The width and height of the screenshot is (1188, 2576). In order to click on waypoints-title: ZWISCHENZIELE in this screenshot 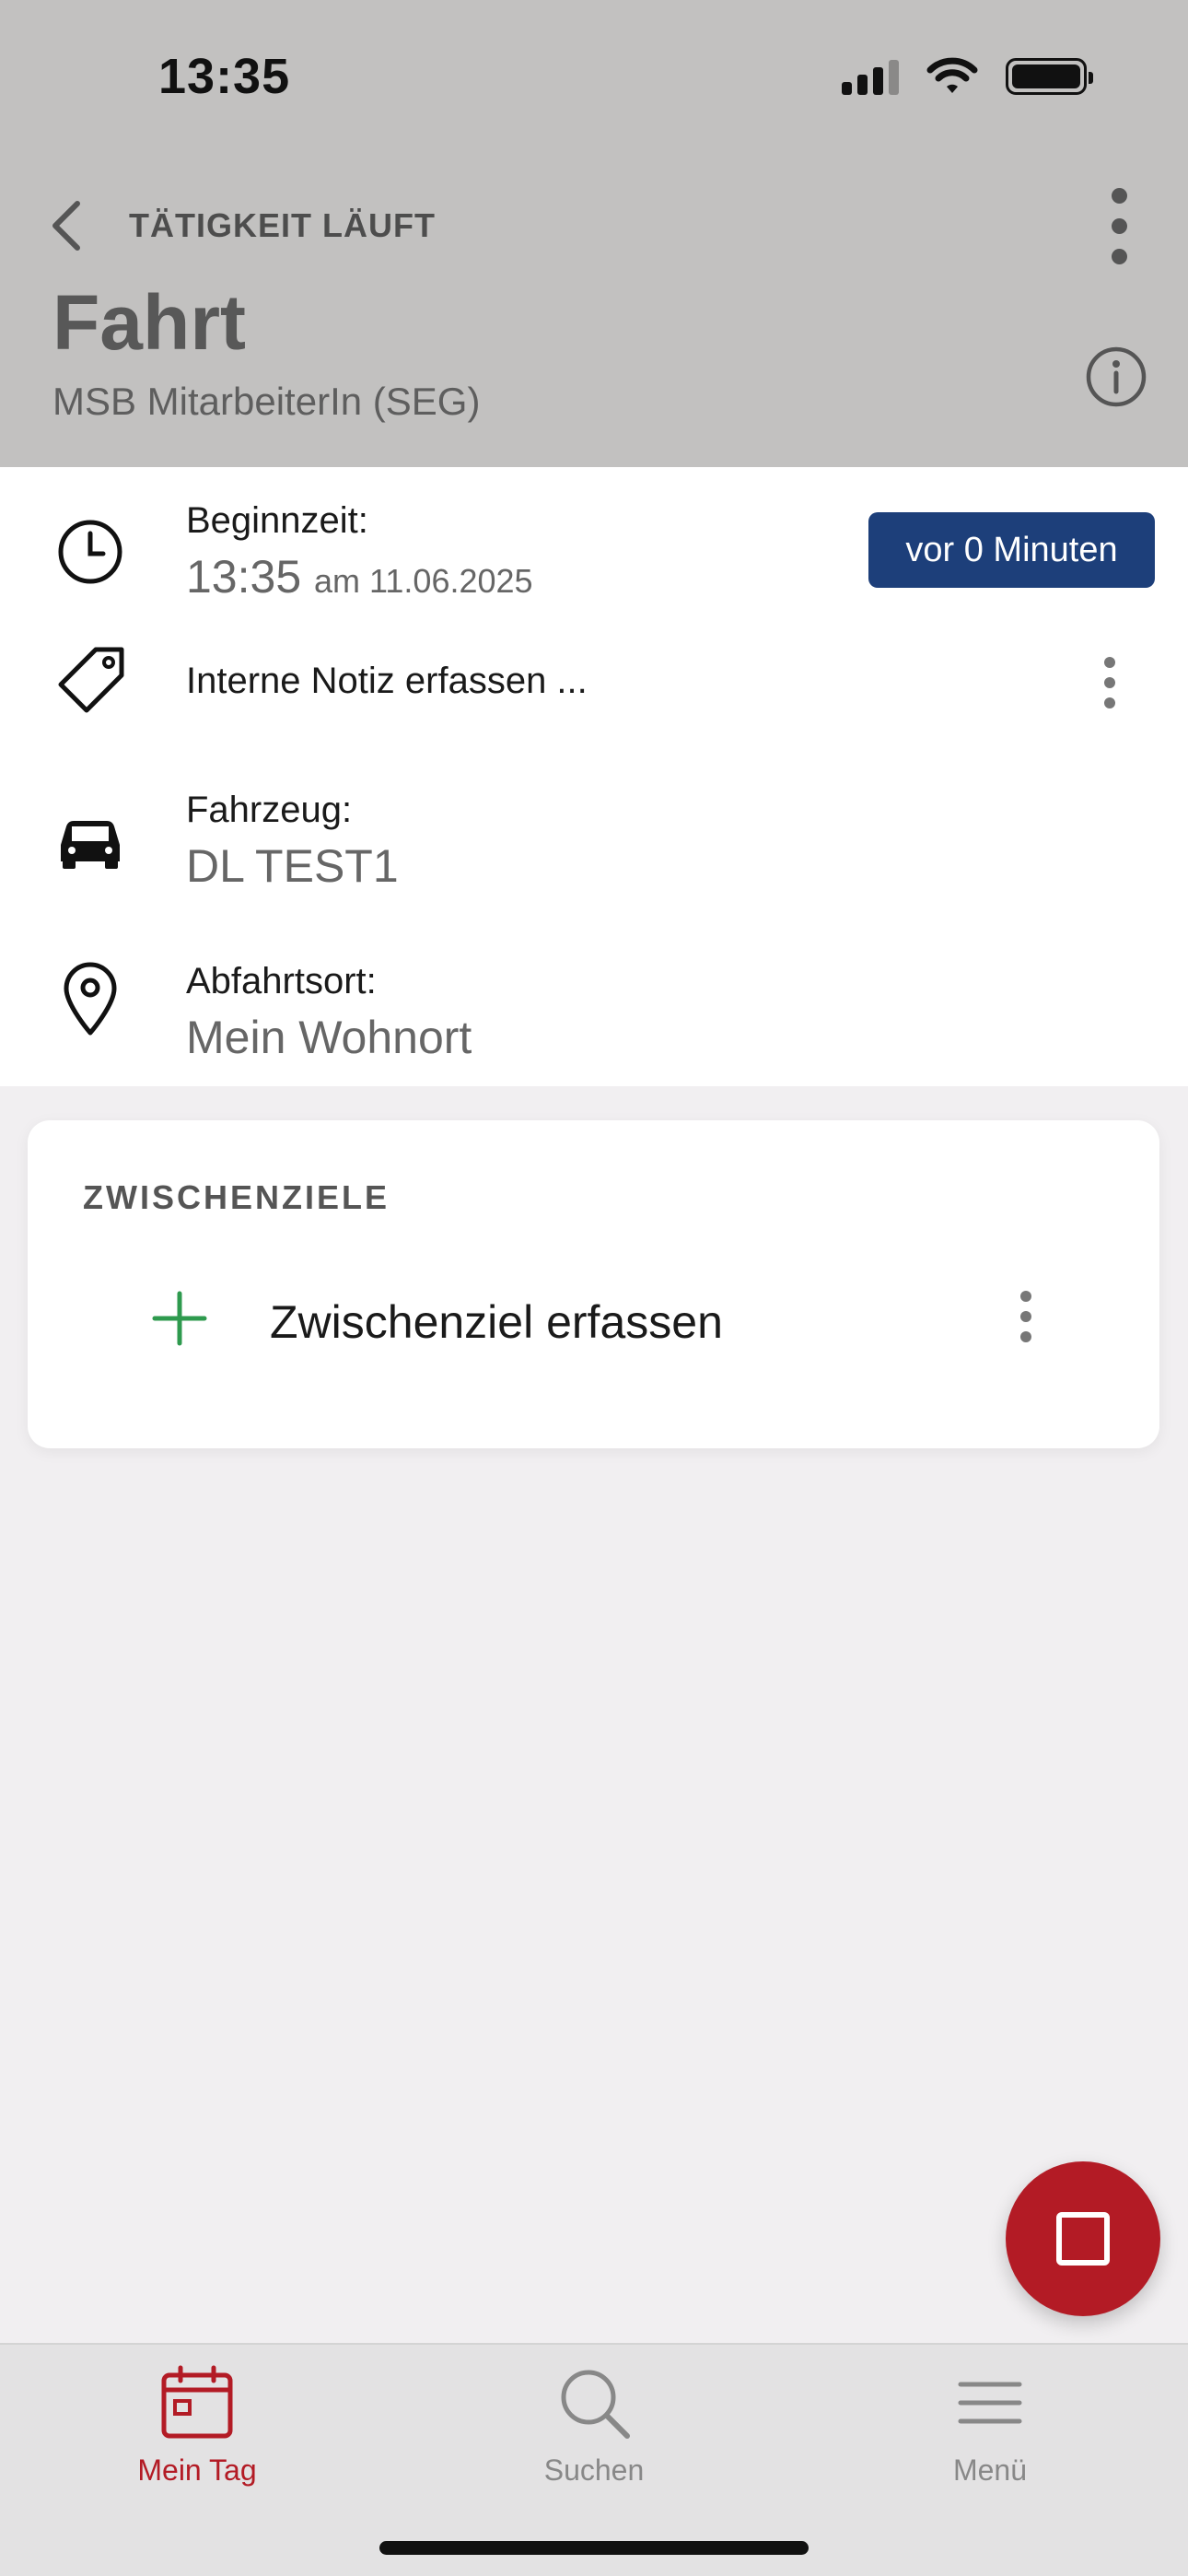, I will do `click(236, 1197)`.